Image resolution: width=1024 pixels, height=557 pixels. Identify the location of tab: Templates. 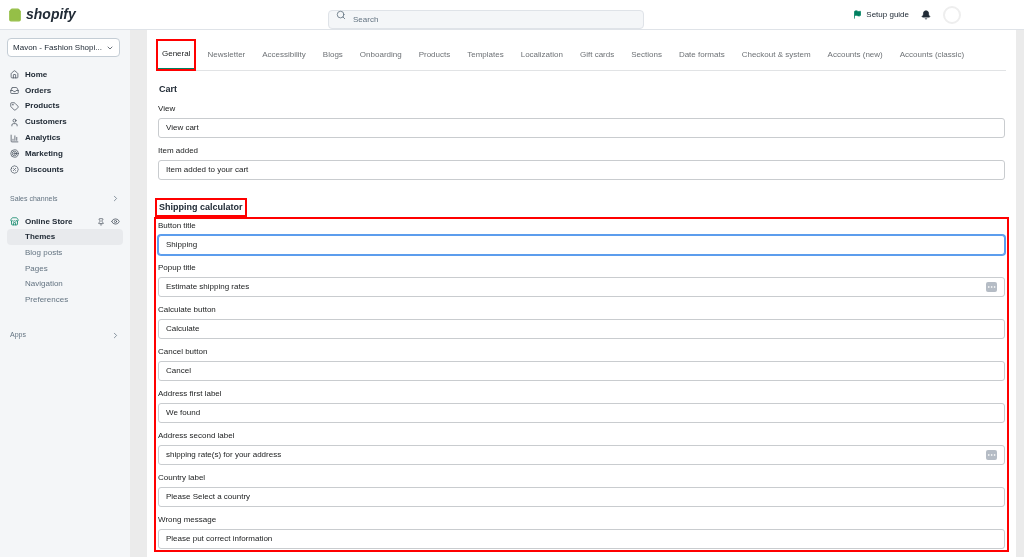
(485, 55).